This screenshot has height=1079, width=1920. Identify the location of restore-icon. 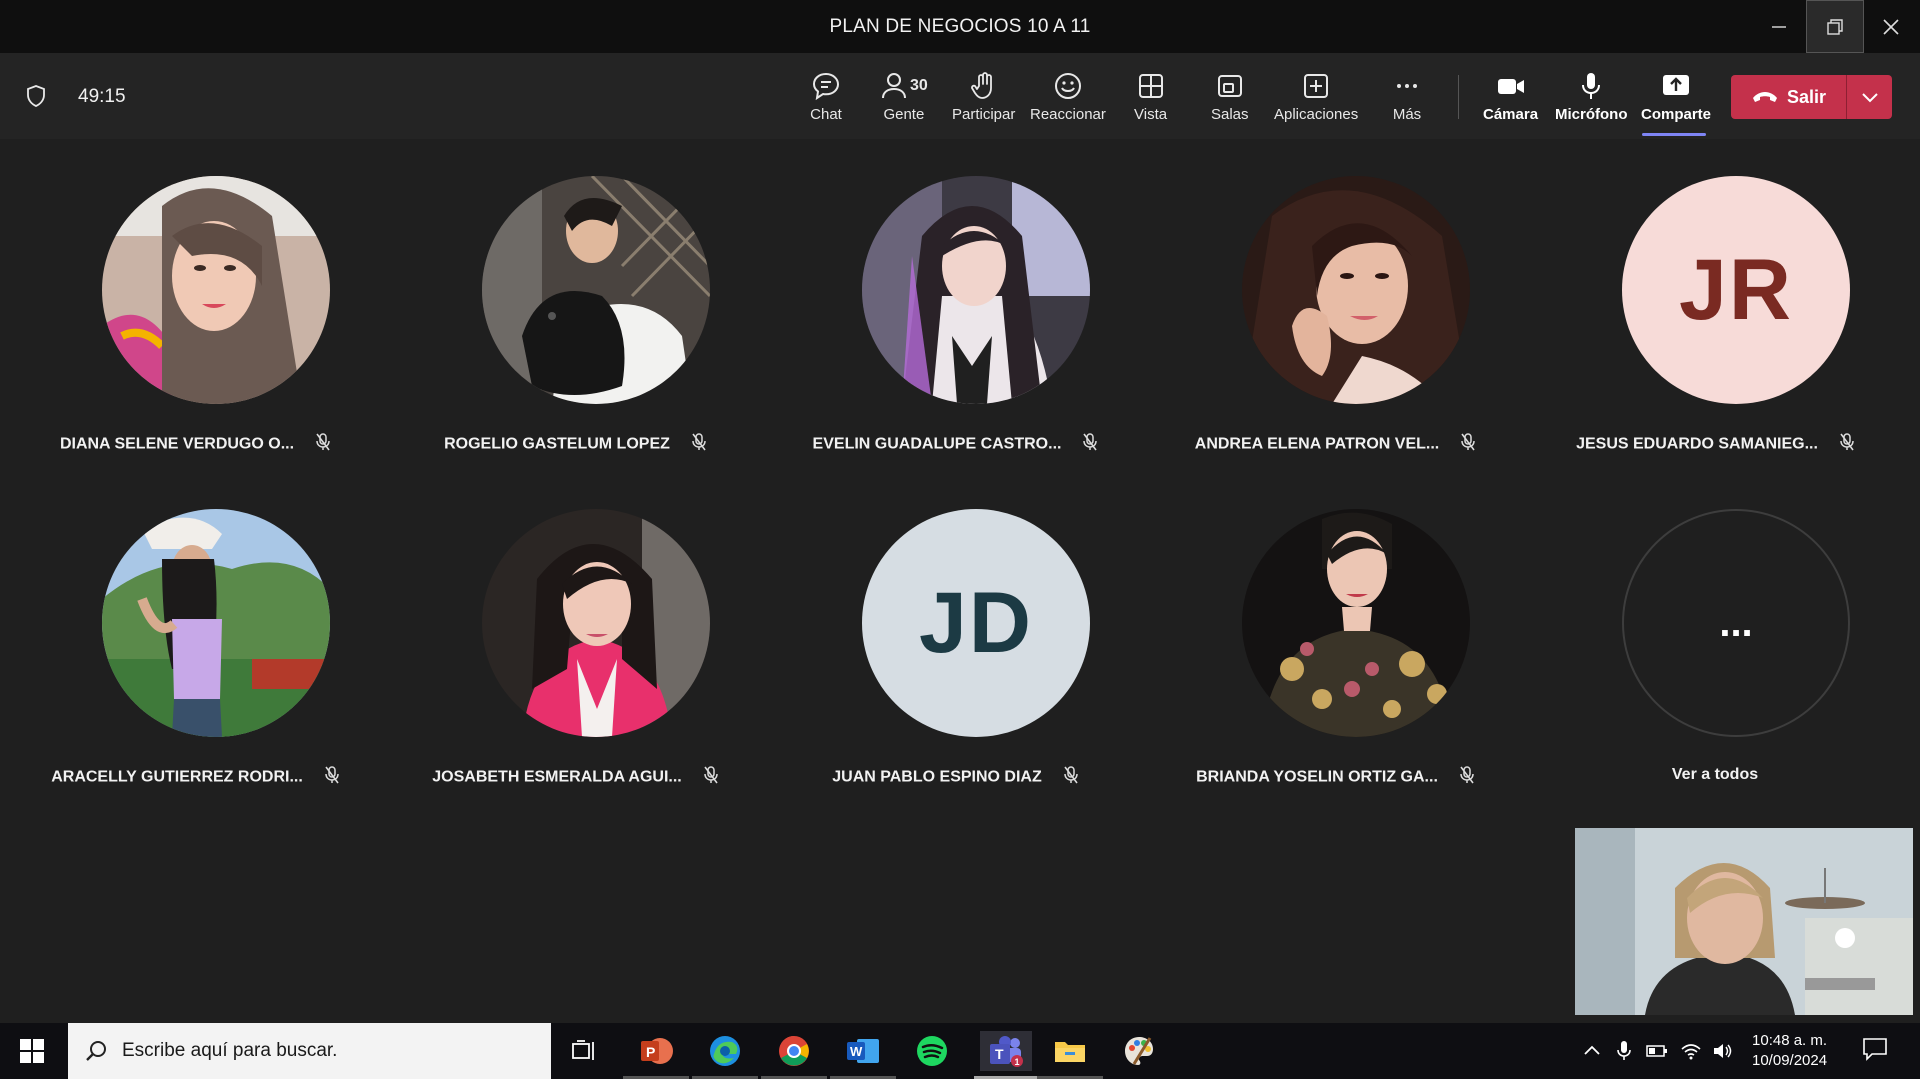
(1835, 26).